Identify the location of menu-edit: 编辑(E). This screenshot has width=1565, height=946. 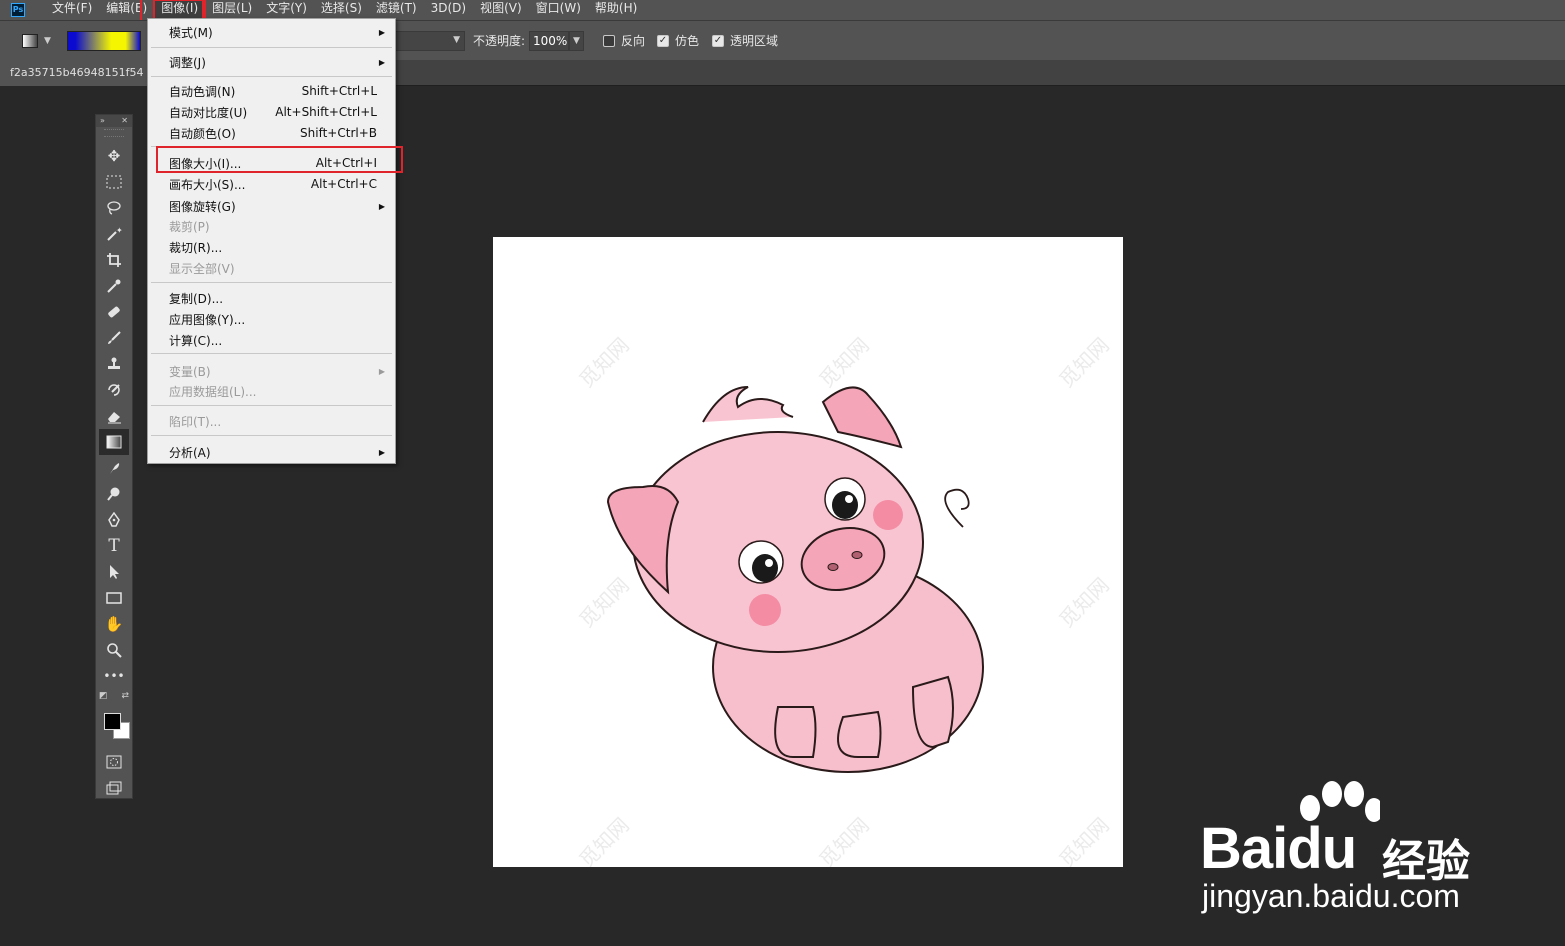
(126, 10).